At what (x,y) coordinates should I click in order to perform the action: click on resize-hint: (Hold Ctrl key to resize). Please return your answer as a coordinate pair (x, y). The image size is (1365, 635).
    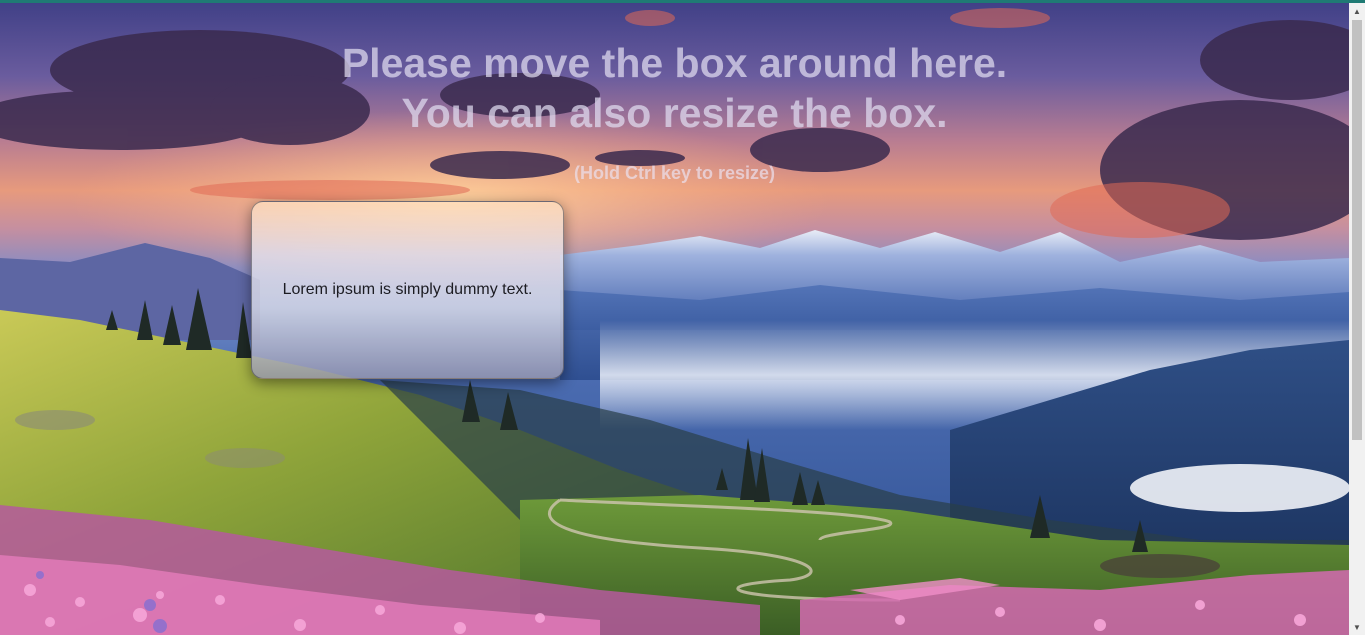
    Looking at the image, I should click on (674, 173).